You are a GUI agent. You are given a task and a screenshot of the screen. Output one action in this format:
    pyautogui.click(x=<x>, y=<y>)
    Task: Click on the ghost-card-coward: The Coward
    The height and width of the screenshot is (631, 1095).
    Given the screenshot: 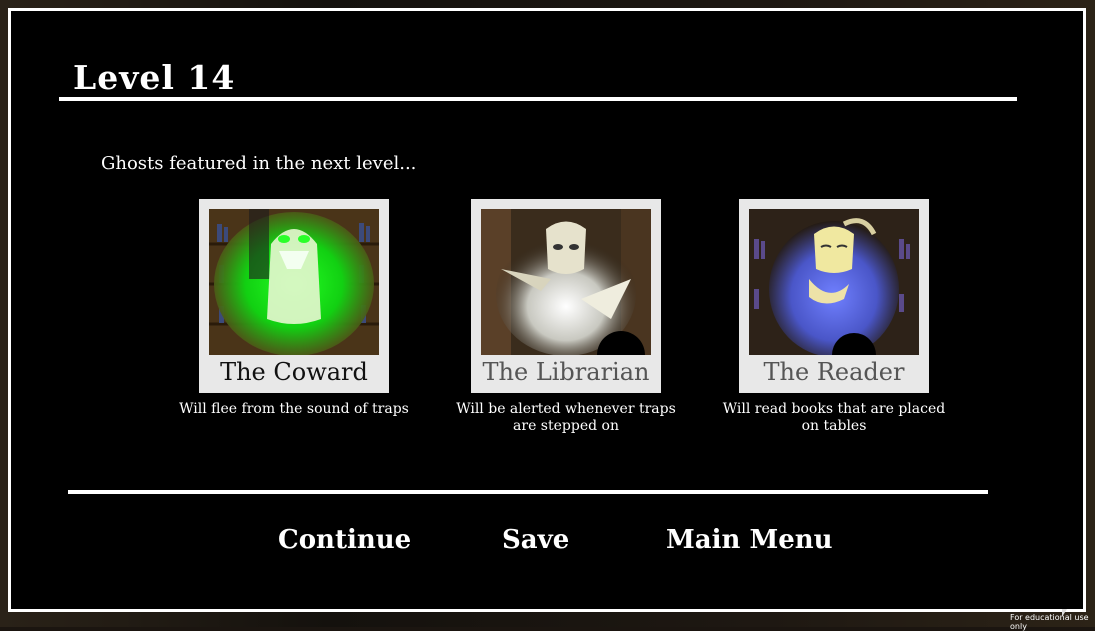 What is the action you would take?
    pyautogui.click(x=294, y=296)
    